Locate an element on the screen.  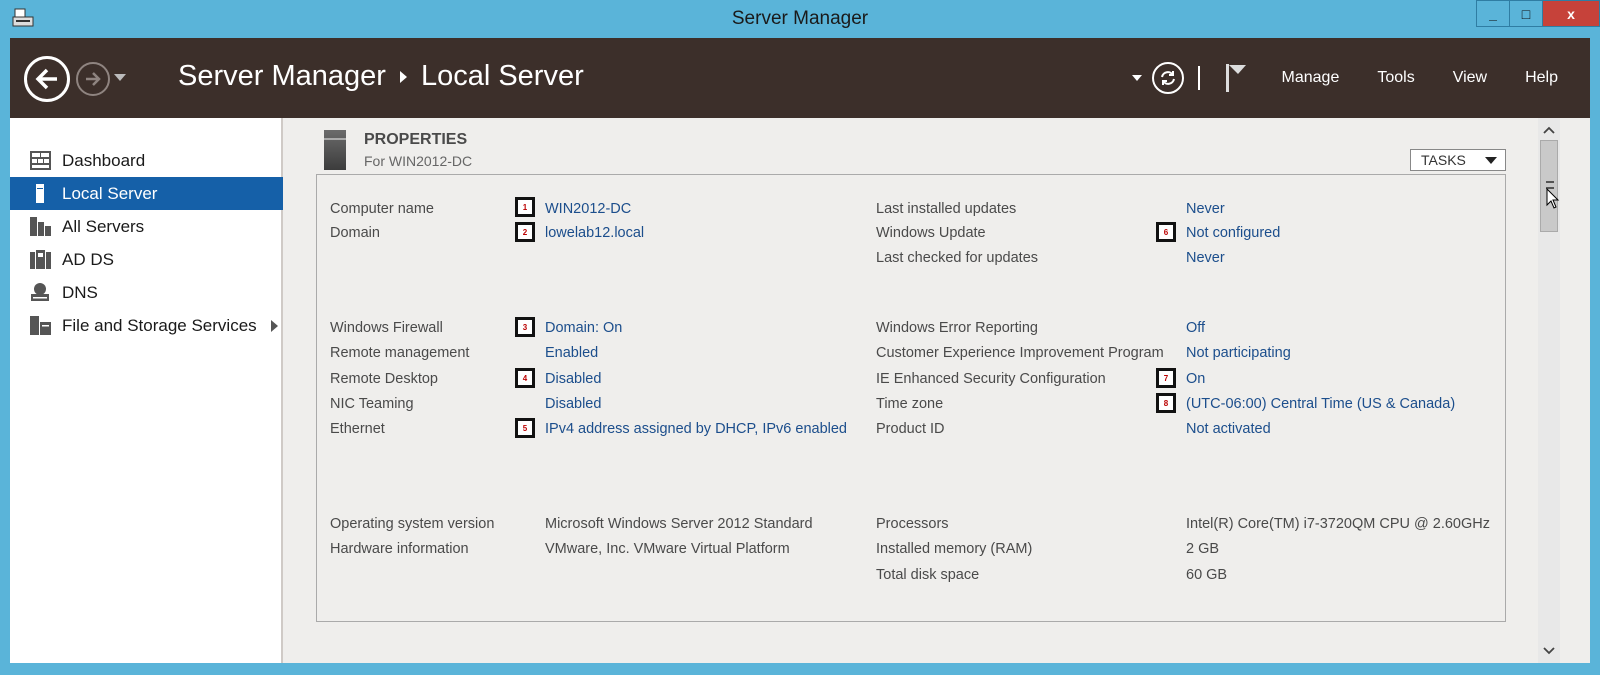
ie-esc-link: On is located at coordinates (1195, 379).